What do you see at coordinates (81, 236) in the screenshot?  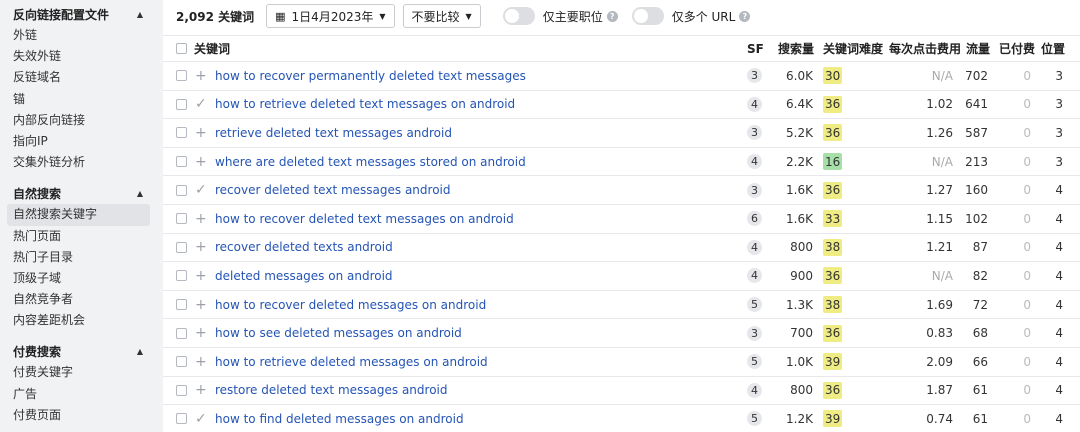 I see `sidebar-item: 热门页面` at bounding box center [81, 236].